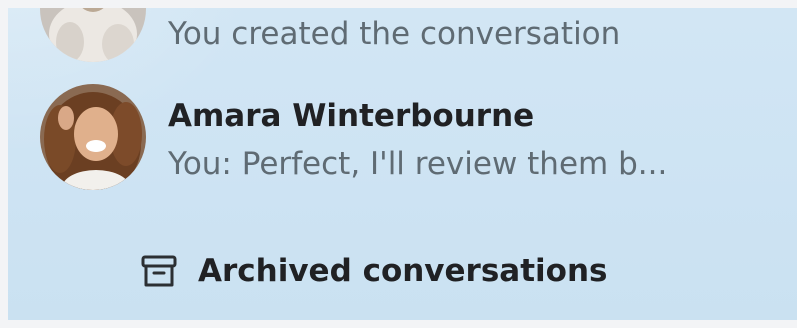  Describe the element at coordinates (93, 35) in the screenshot. I see `group-avatar-icon` at that location.